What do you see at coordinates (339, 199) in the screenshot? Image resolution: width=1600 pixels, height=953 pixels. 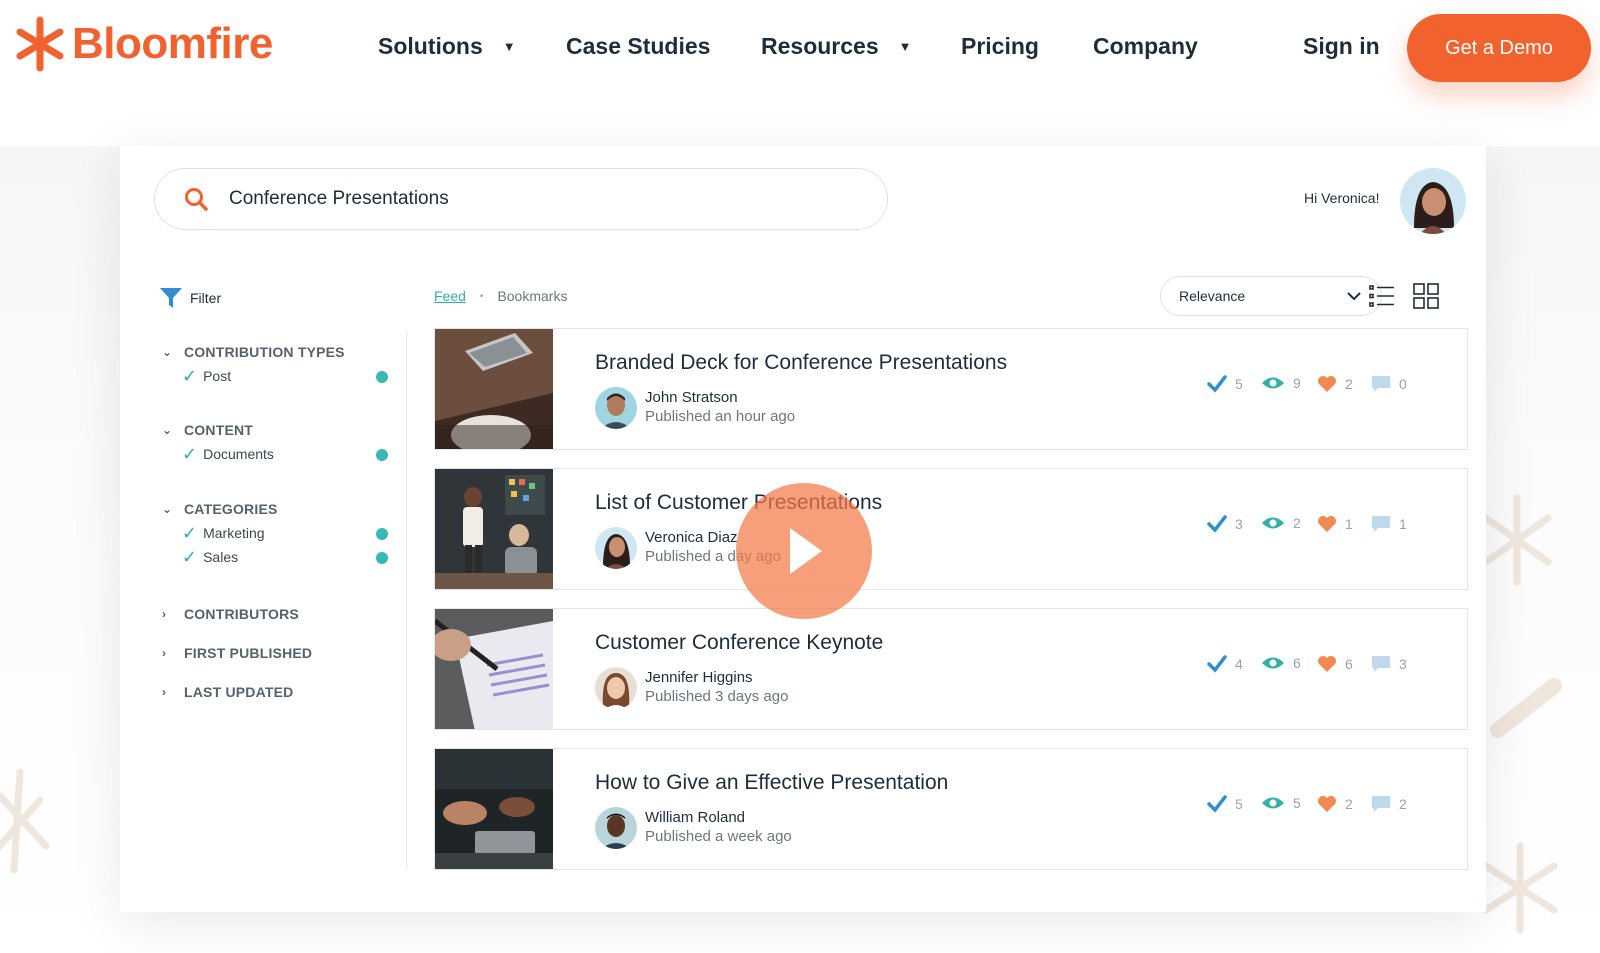 I see `search-input-value: Conference Presentations` at bounding box center [339, 199].